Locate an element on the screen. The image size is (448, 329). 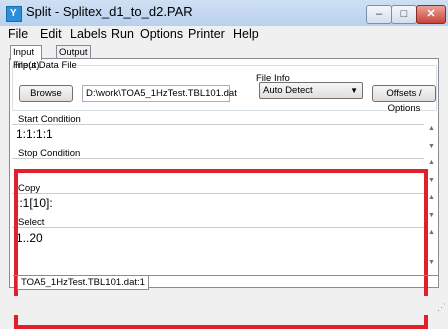
maximize-icon: □ is located at coordinates (404, 14).